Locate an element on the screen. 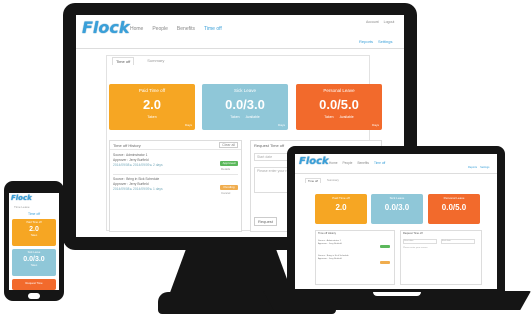  phone-request-button: Request Time is located at coordinates (34, 284).